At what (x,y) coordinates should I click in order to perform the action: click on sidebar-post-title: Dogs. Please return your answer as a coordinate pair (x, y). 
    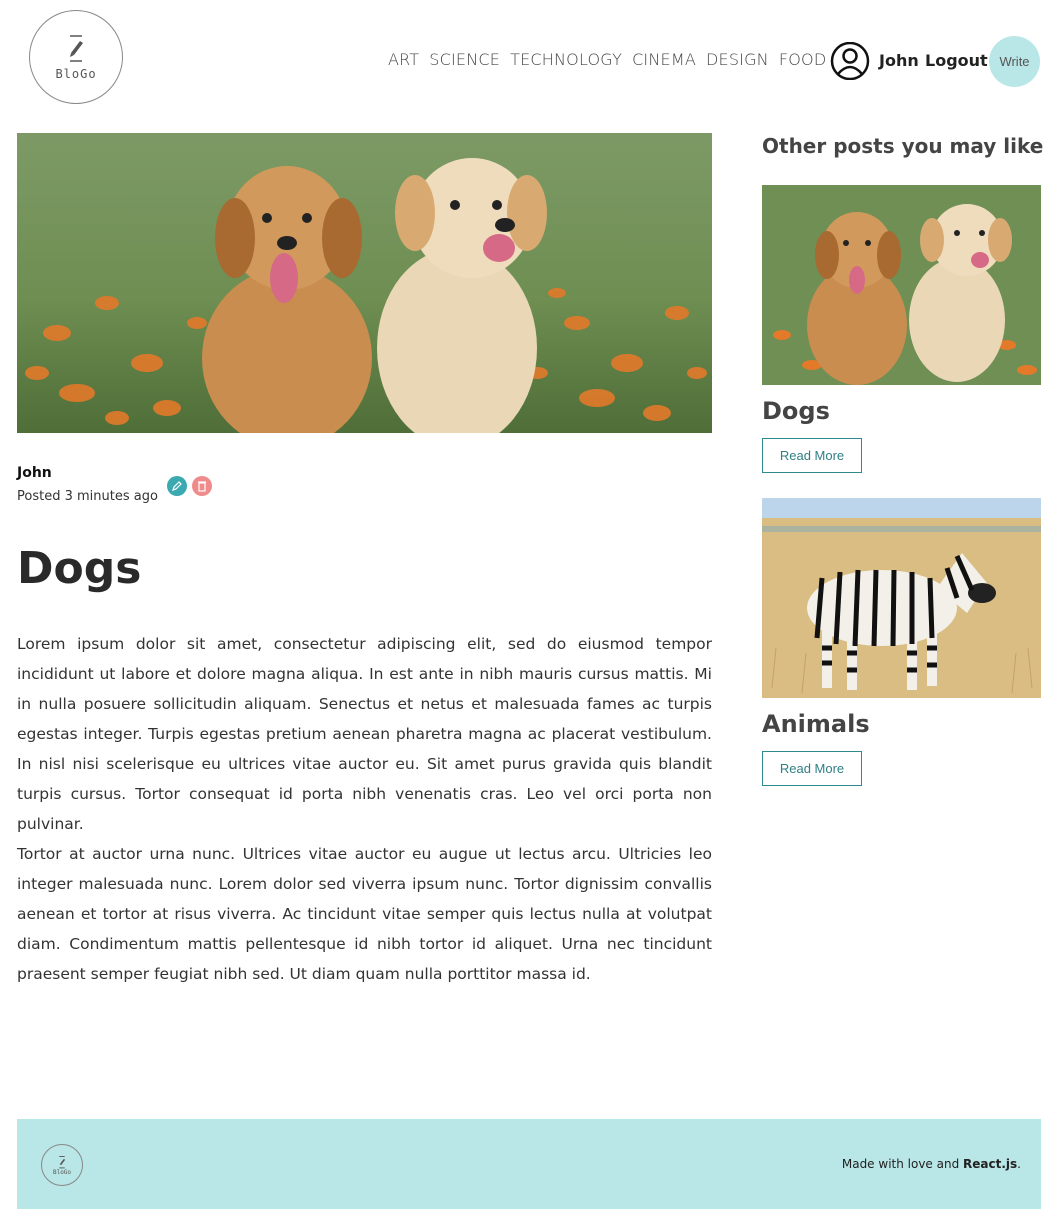
    Looking at the image, I should click on (796, 411).